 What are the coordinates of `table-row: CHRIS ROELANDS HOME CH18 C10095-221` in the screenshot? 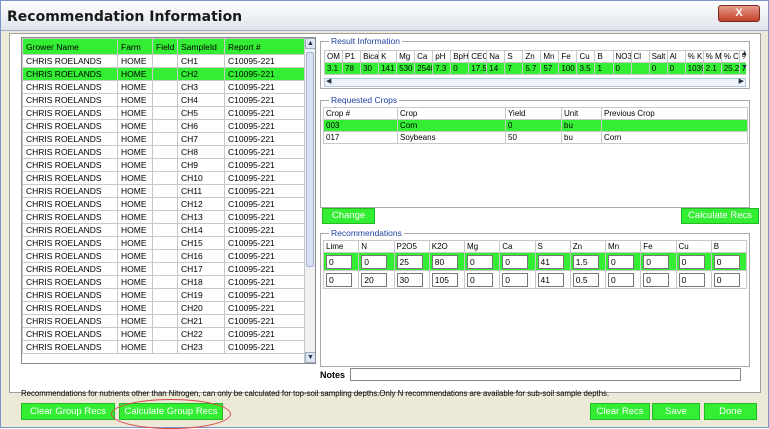 It's located at (164, 282).